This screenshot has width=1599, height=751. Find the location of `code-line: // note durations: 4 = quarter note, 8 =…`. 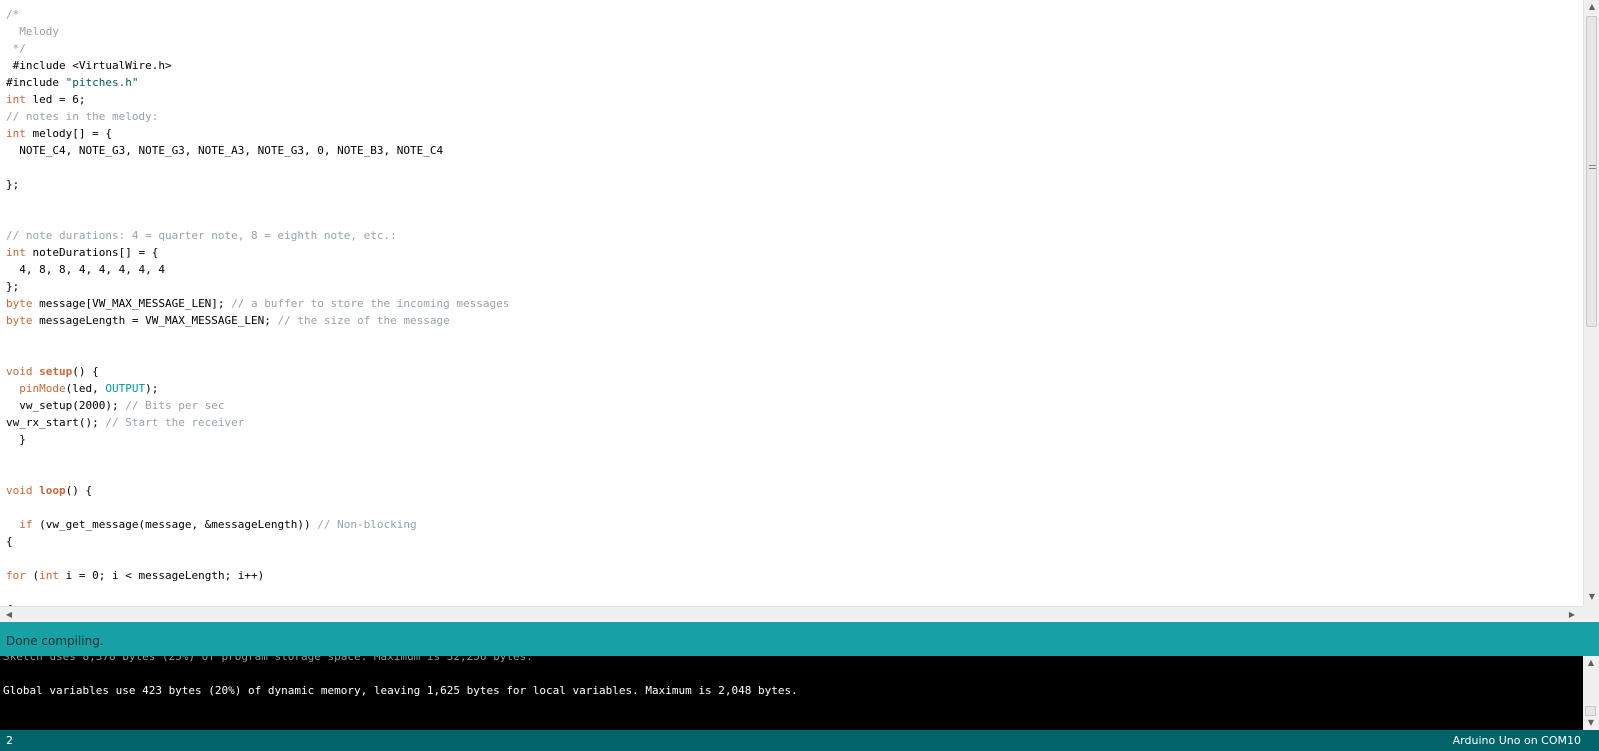

code-line: // note durations: 4 = quarter note, 8 =… is located at coordinates (257, 235).